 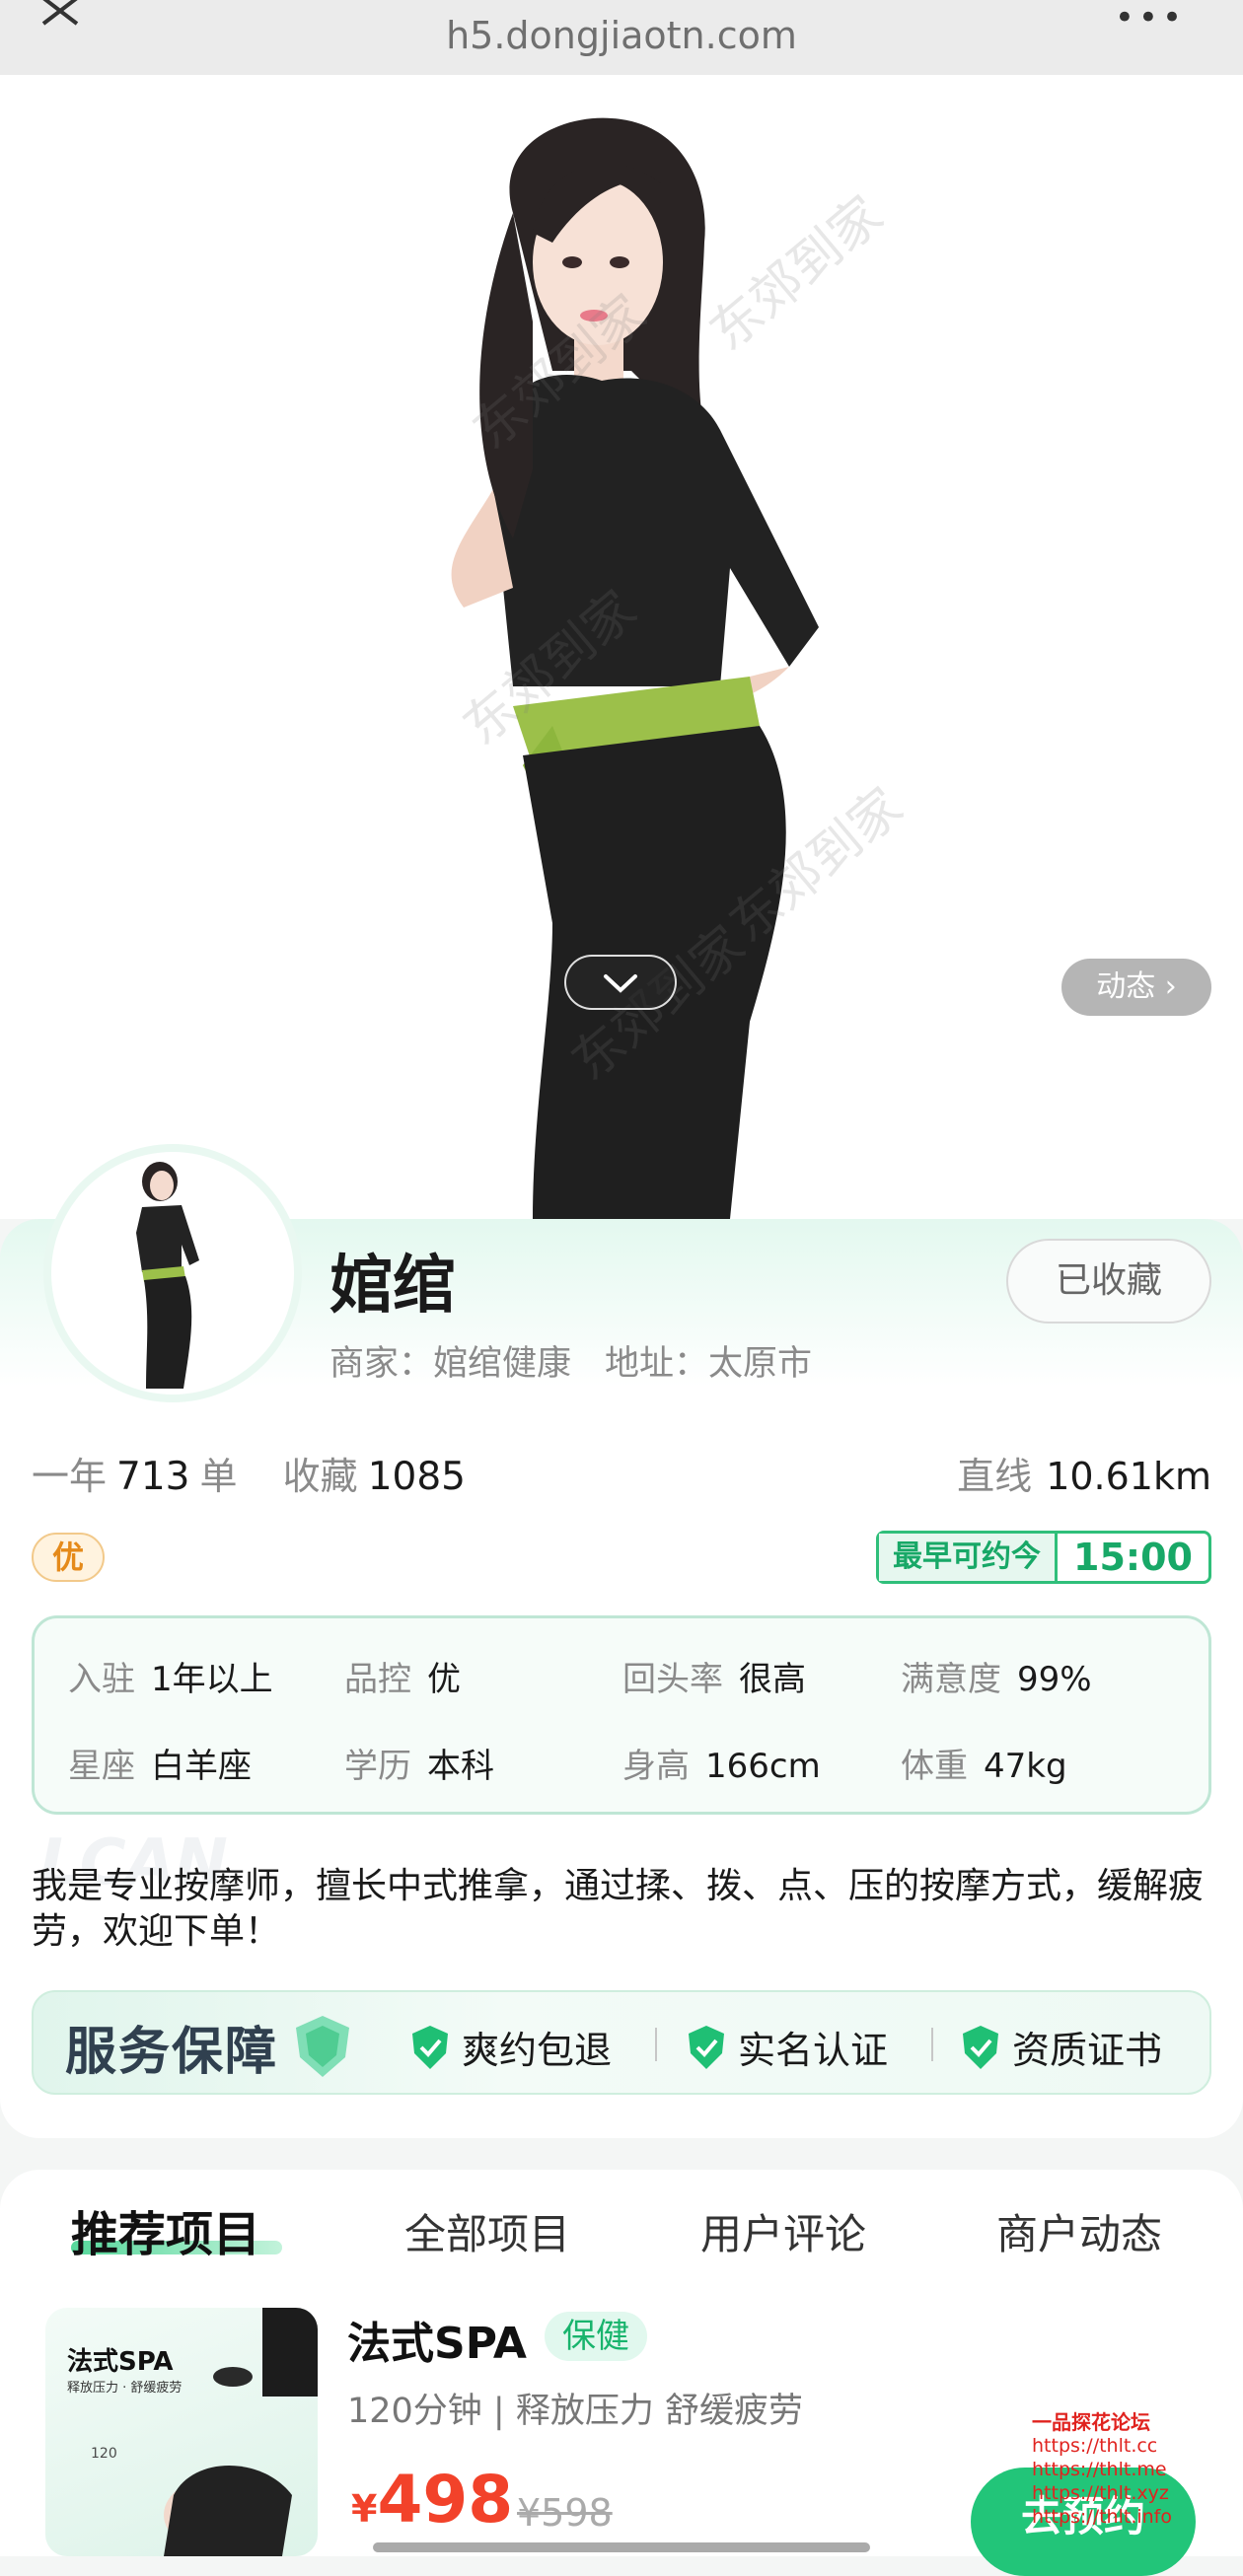 I want to click on info-cell: 星座 白羊座, so click(x=160, y=1767).